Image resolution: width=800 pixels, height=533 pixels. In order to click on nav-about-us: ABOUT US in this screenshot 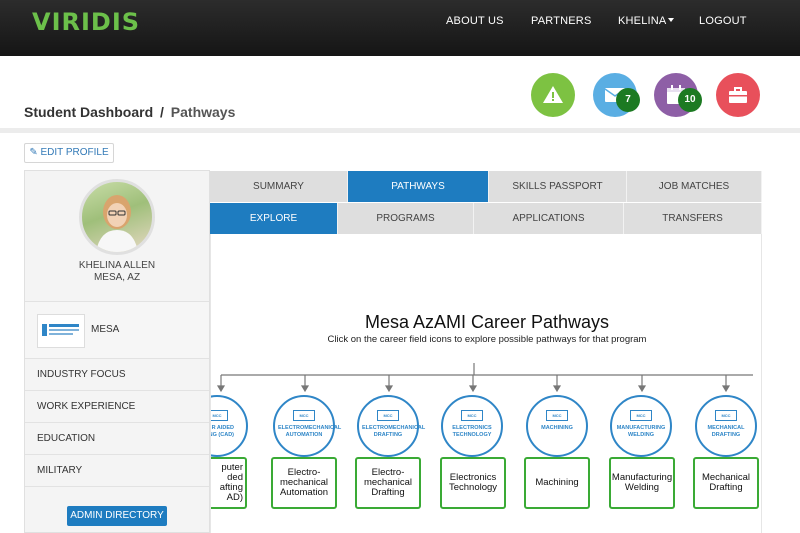, I will do `click(475, 21)`.